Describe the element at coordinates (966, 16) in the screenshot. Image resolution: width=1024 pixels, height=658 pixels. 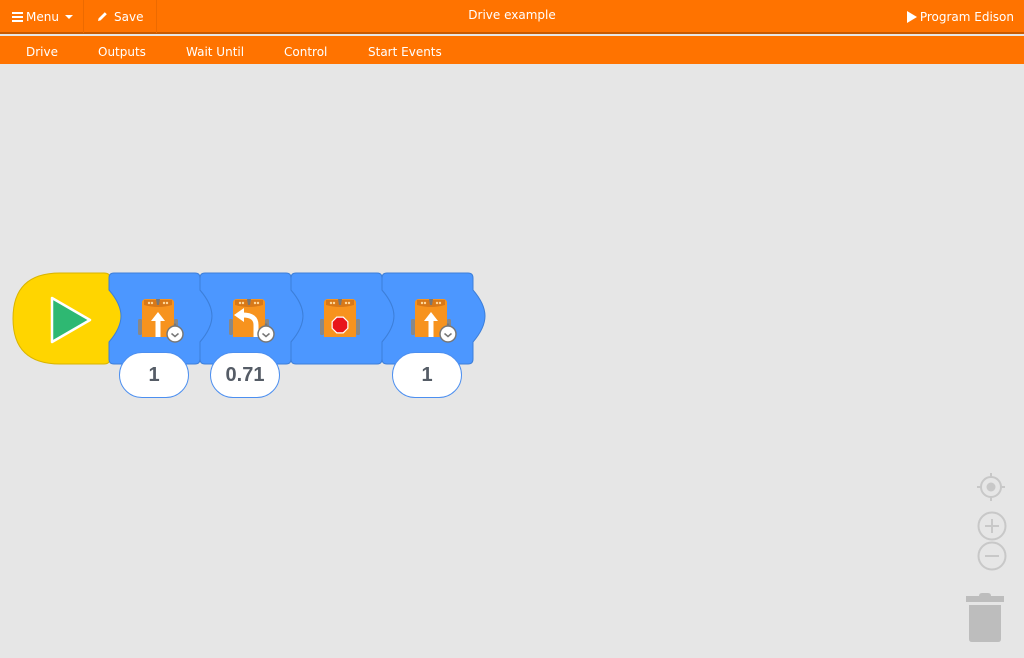
I see `program-label: Program Edison` at that location.